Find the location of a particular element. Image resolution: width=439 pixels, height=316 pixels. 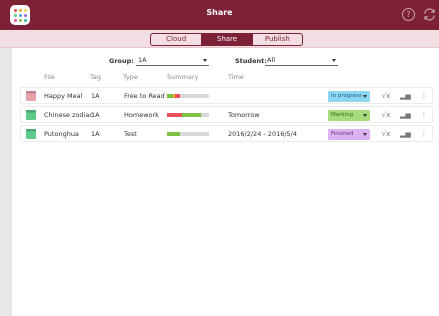

tab-share: Share is located at coordinates (226, 39).